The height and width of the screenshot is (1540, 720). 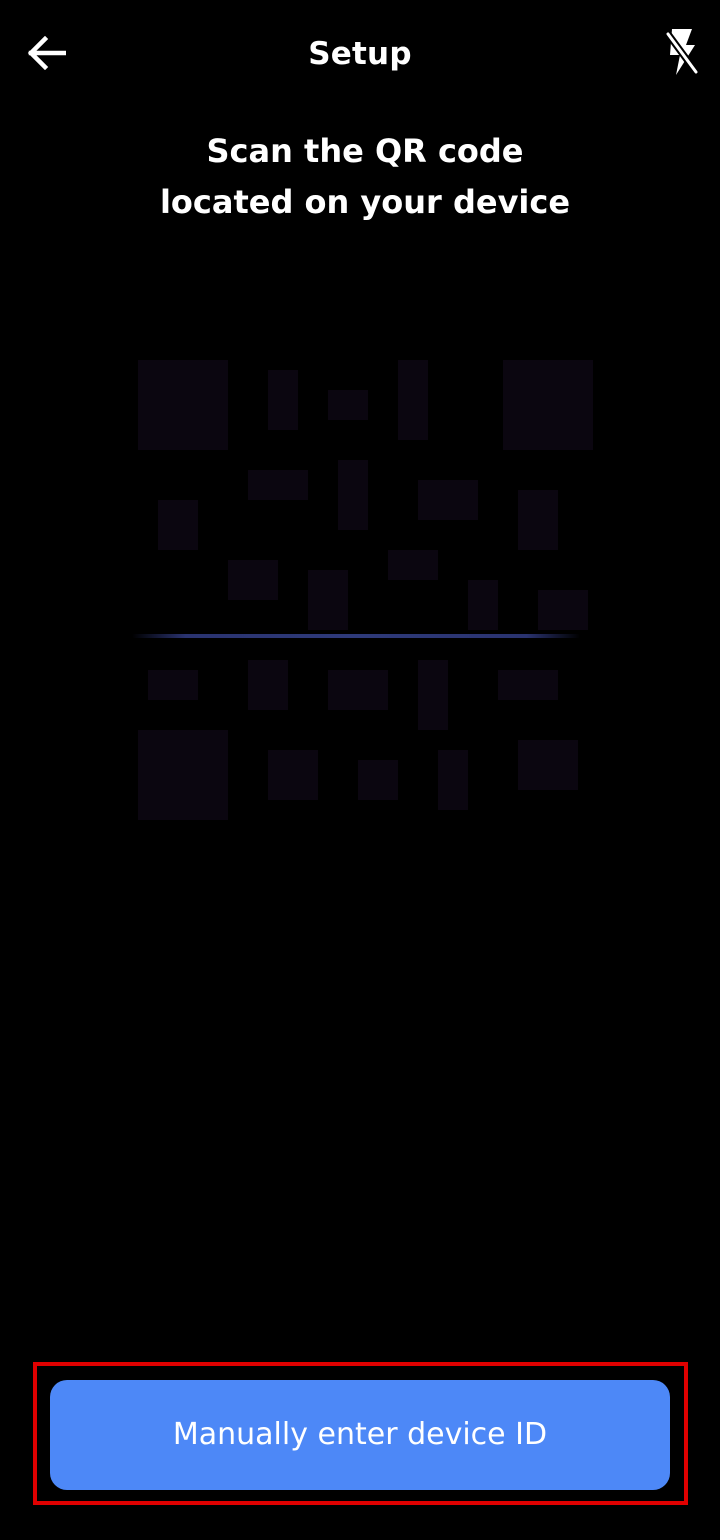 What do you see at coordinates (365, 177) in the screenshot?
I see `scan-instructions: Scan the QR code located on your device` at bounding box center [365, 177].